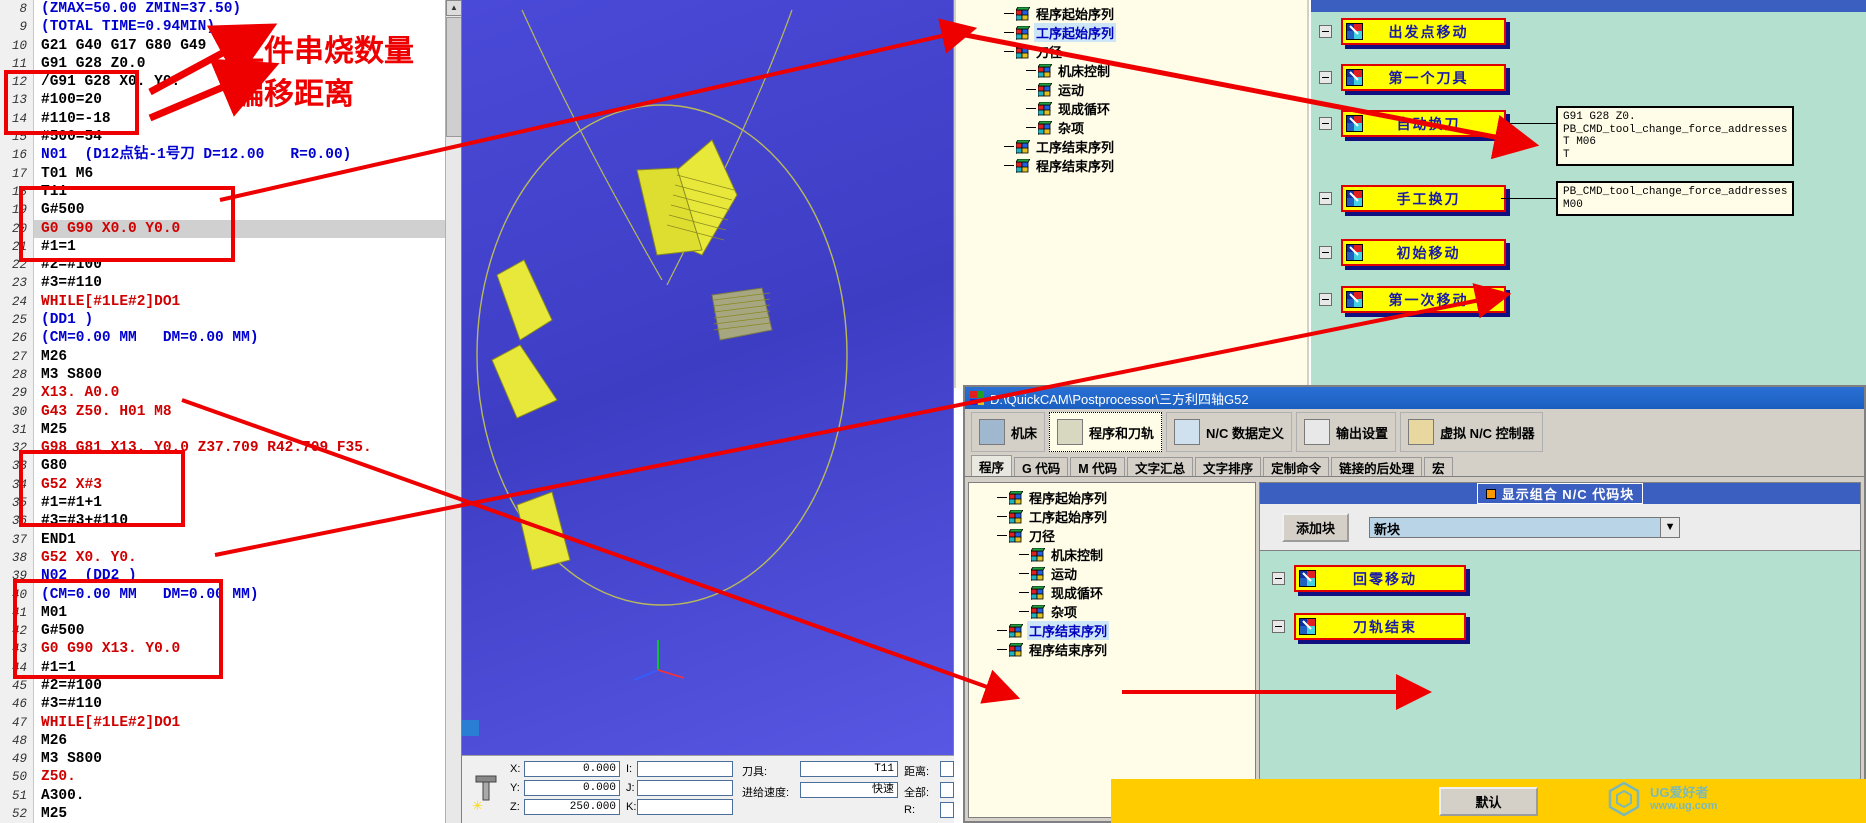 The image size is (1866, 823). Describe the element at coordinates (230, 247) in the screenshot. I see `gcode-line: 21 #1=1` at that location.